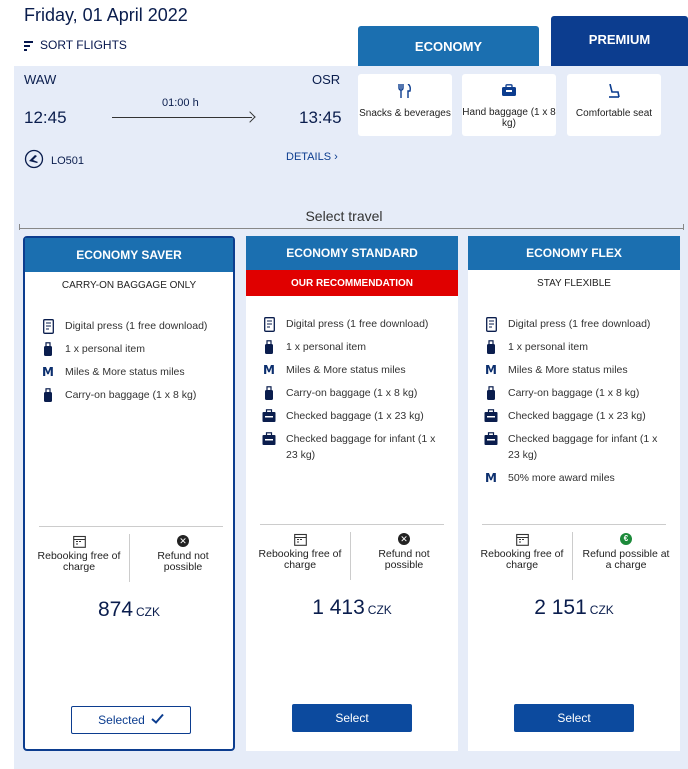  I want to click on tab-premium: PREMIUM, so click(619, 41).